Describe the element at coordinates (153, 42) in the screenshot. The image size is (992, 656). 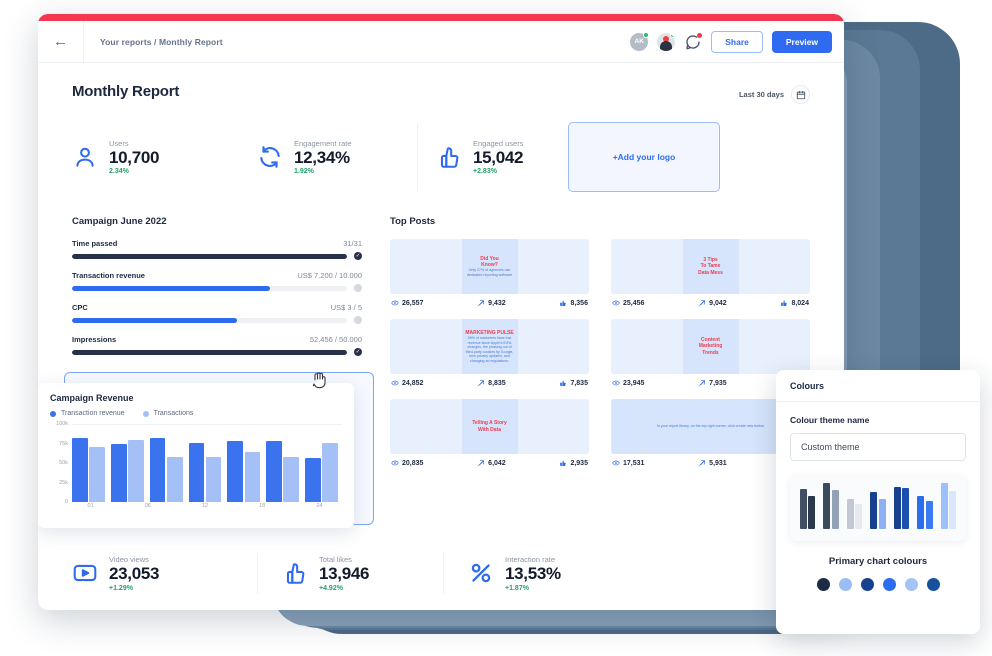
I see `breadcrumb: Your reports / Monthly Report` at that location.